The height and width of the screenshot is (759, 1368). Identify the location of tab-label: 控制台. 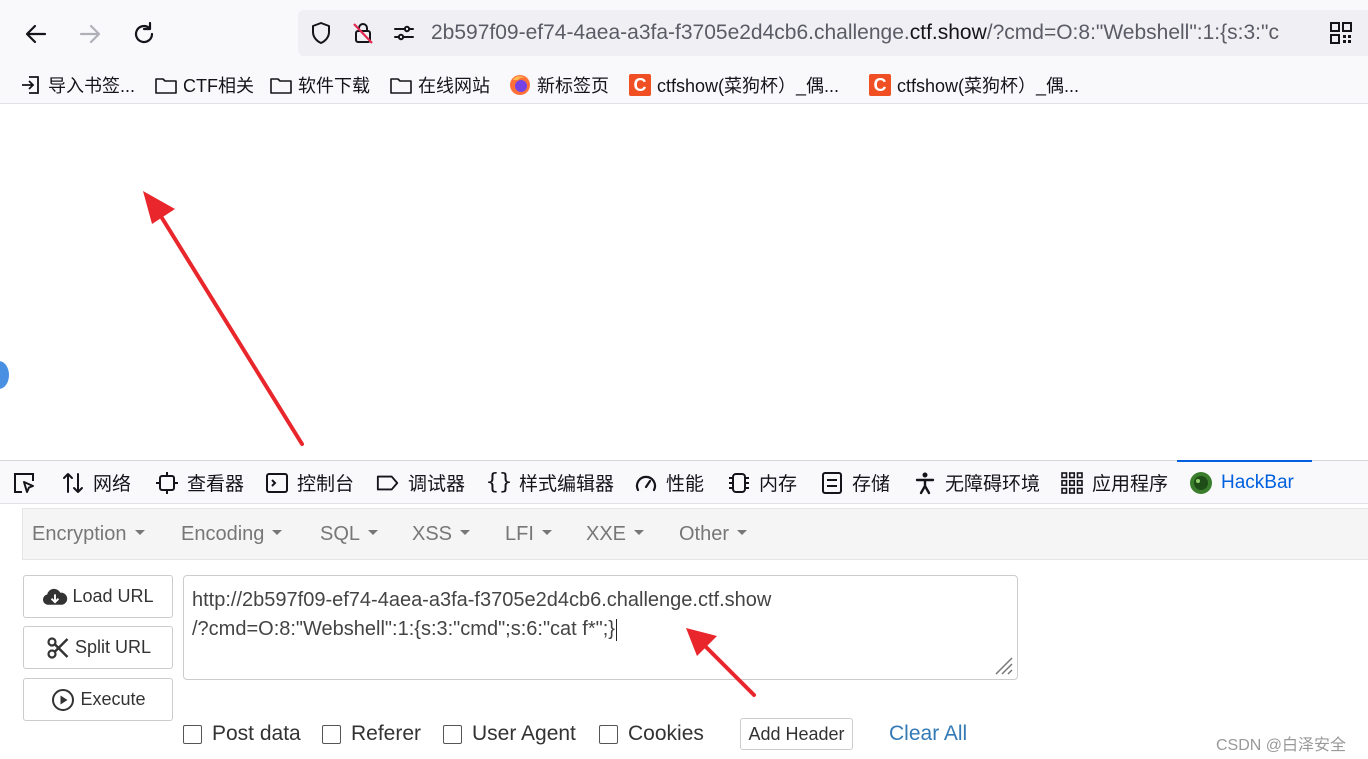
(326, 484).